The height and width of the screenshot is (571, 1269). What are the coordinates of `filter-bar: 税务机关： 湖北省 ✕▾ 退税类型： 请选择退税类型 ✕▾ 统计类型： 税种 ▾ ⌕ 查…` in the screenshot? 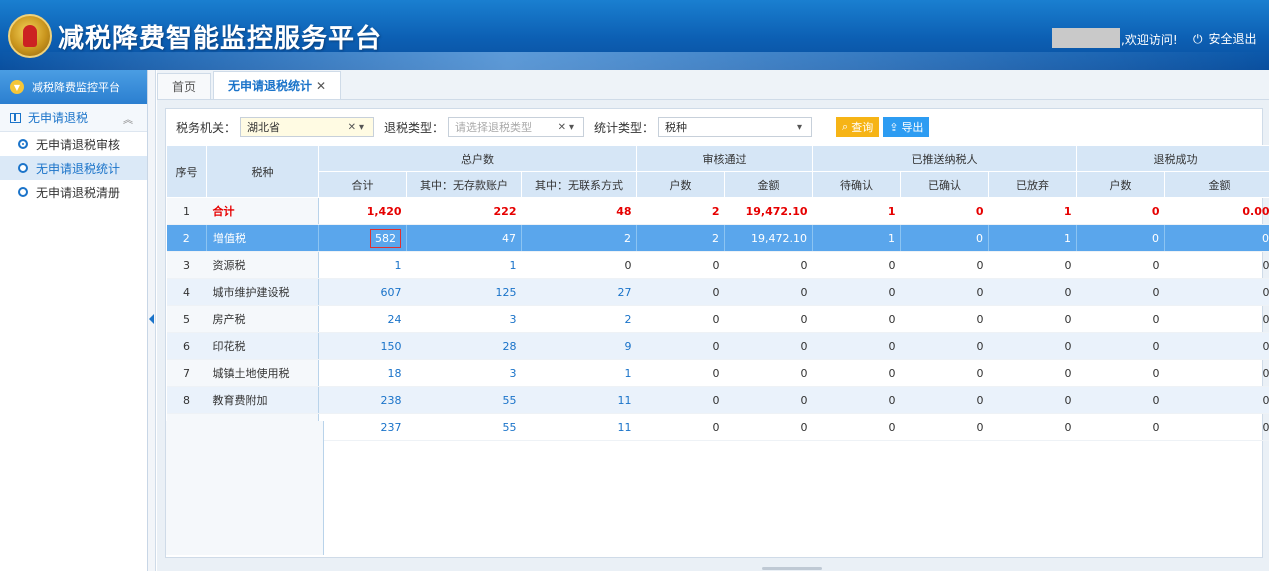 It's located at (714, 127).